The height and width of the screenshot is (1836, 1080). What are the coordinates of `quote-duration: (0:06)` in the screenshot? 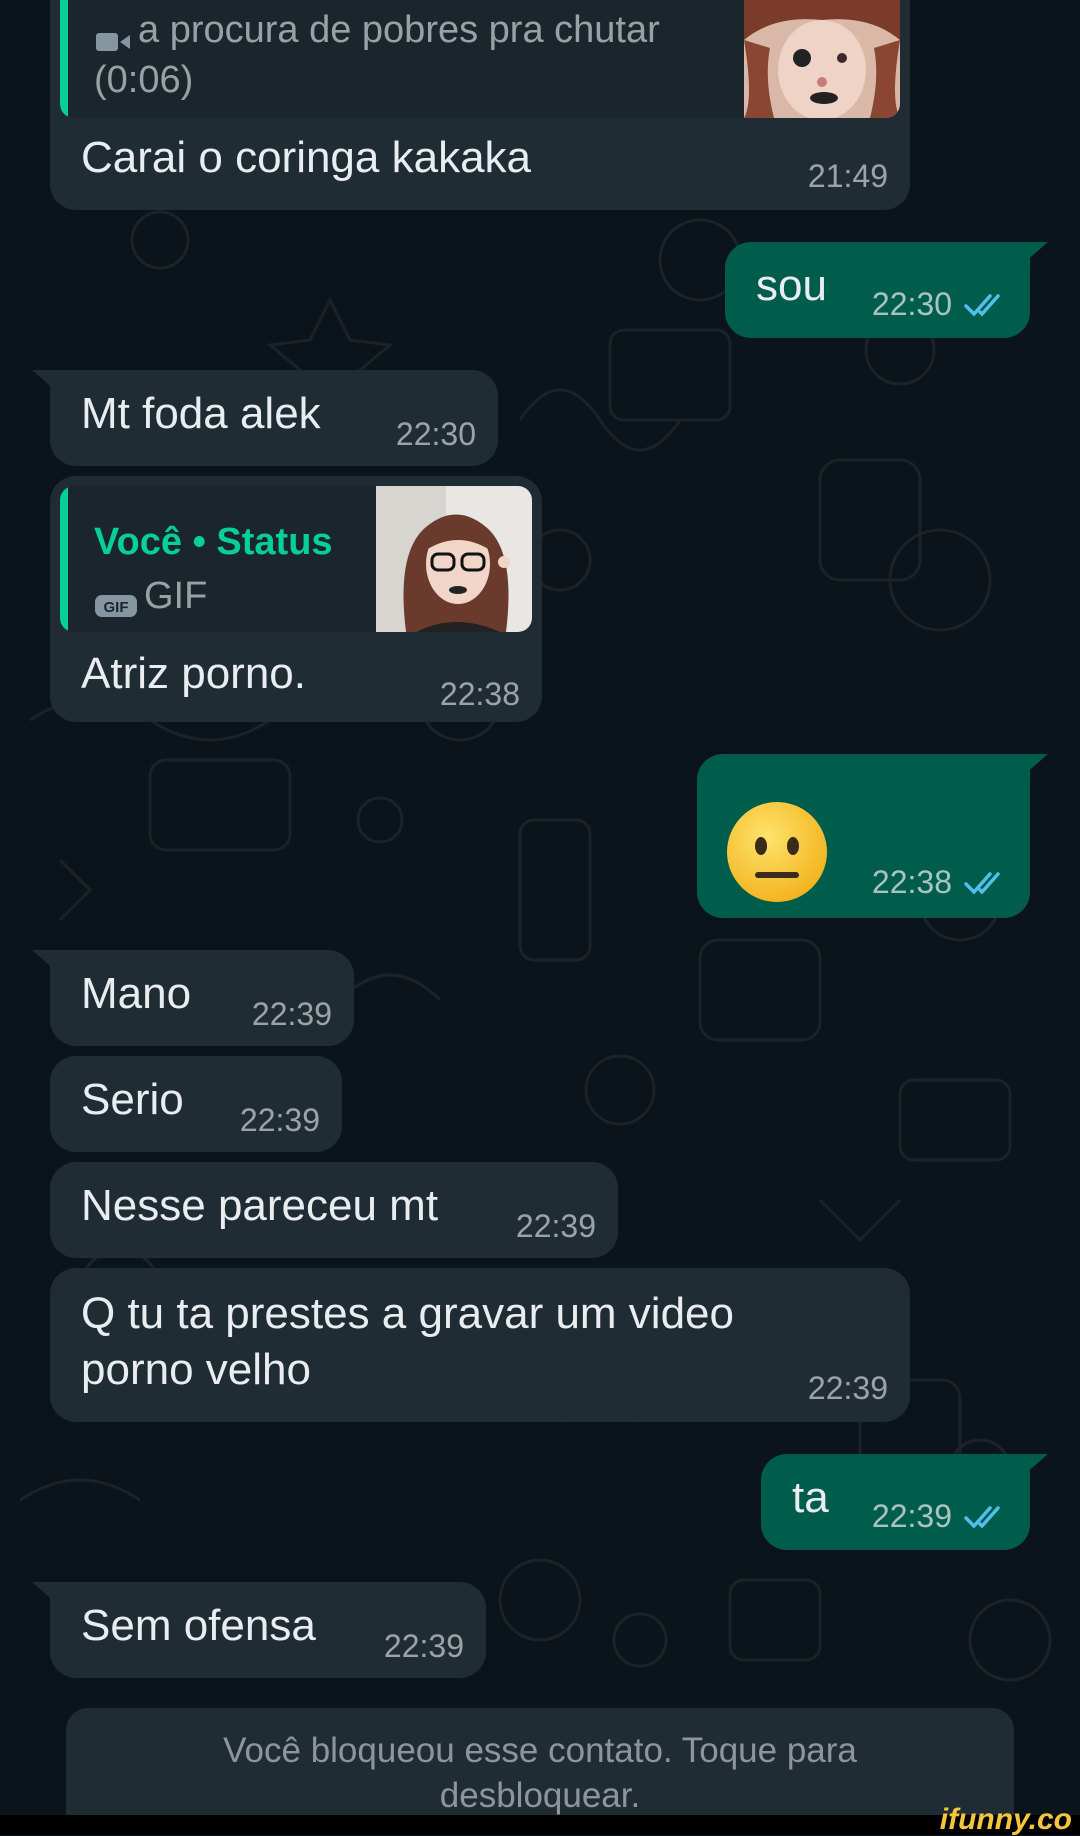 It's located at (144, 80).